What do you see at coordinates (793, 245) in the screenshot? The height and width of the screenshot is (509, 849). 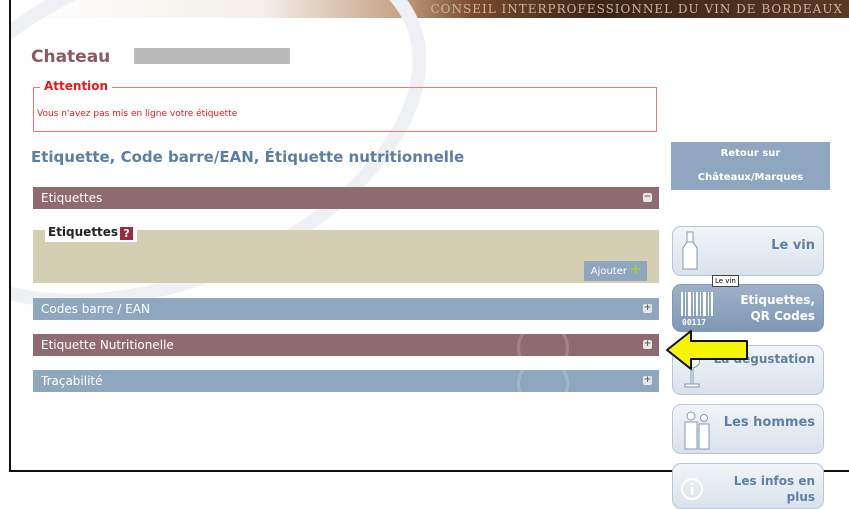 I see `tab-label: Le vin` at bounding box center [793, 245].